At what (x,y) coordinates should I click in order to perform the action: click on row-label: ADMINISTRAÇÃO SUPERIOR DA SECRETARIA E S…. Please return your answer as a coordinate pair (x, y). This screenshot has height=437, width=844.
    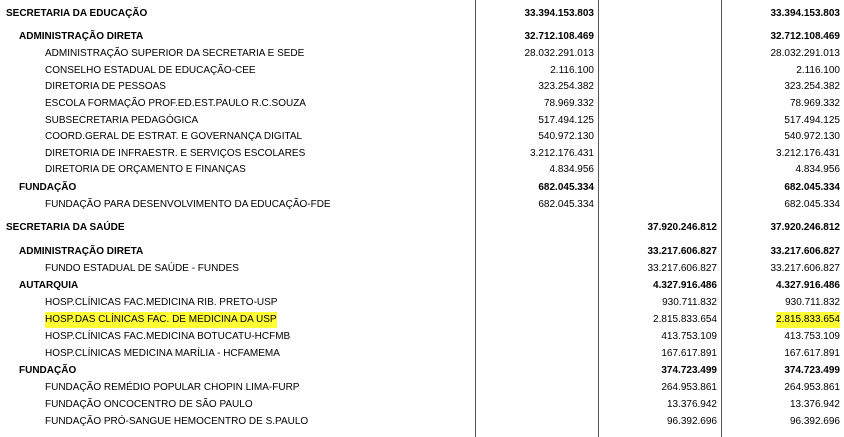
    Looking at the image, I should click on (175, 53).